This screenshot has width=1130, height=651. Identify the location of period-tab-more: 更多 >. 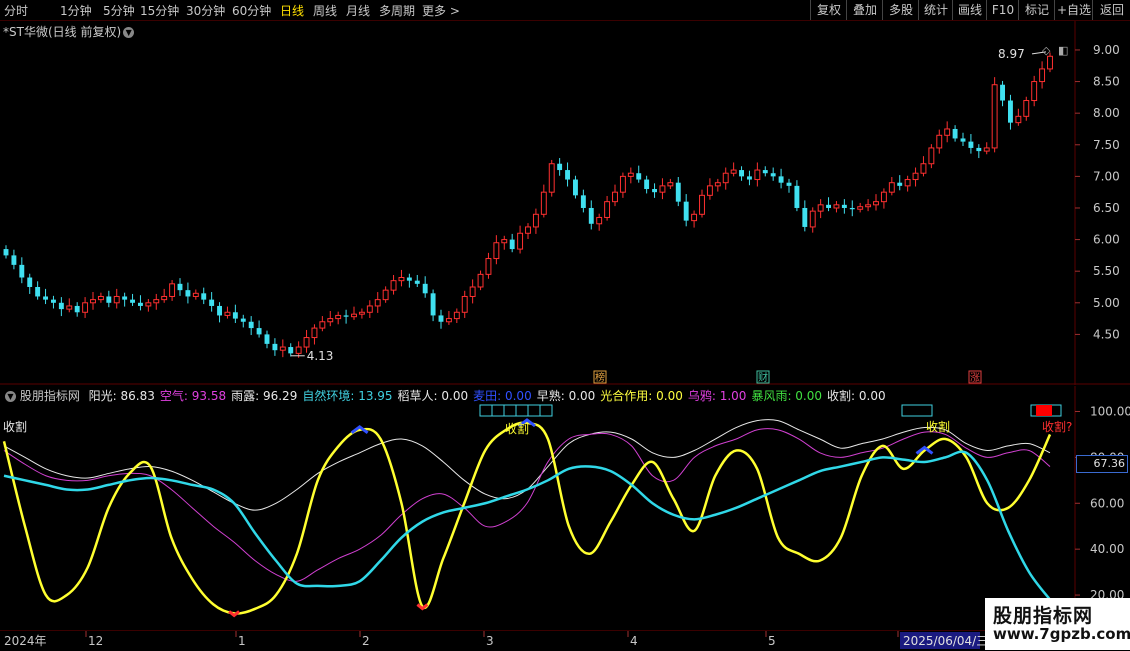
(441, 10).